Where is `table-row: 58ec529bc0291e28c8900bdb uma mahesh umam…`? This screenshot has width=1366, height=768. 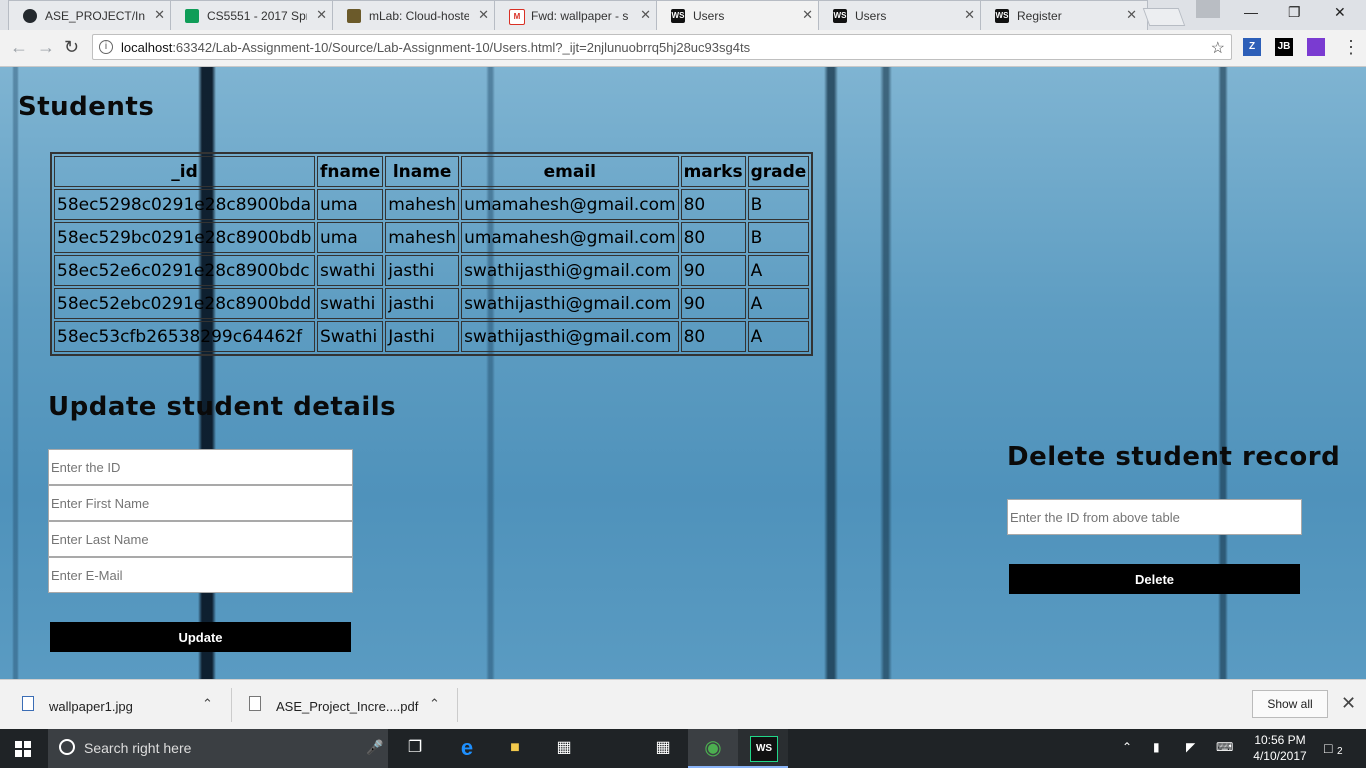
table-row: 58ec529bc0291e28c8900bdb uma mahesh umam… is located at coordinates (432, 237).